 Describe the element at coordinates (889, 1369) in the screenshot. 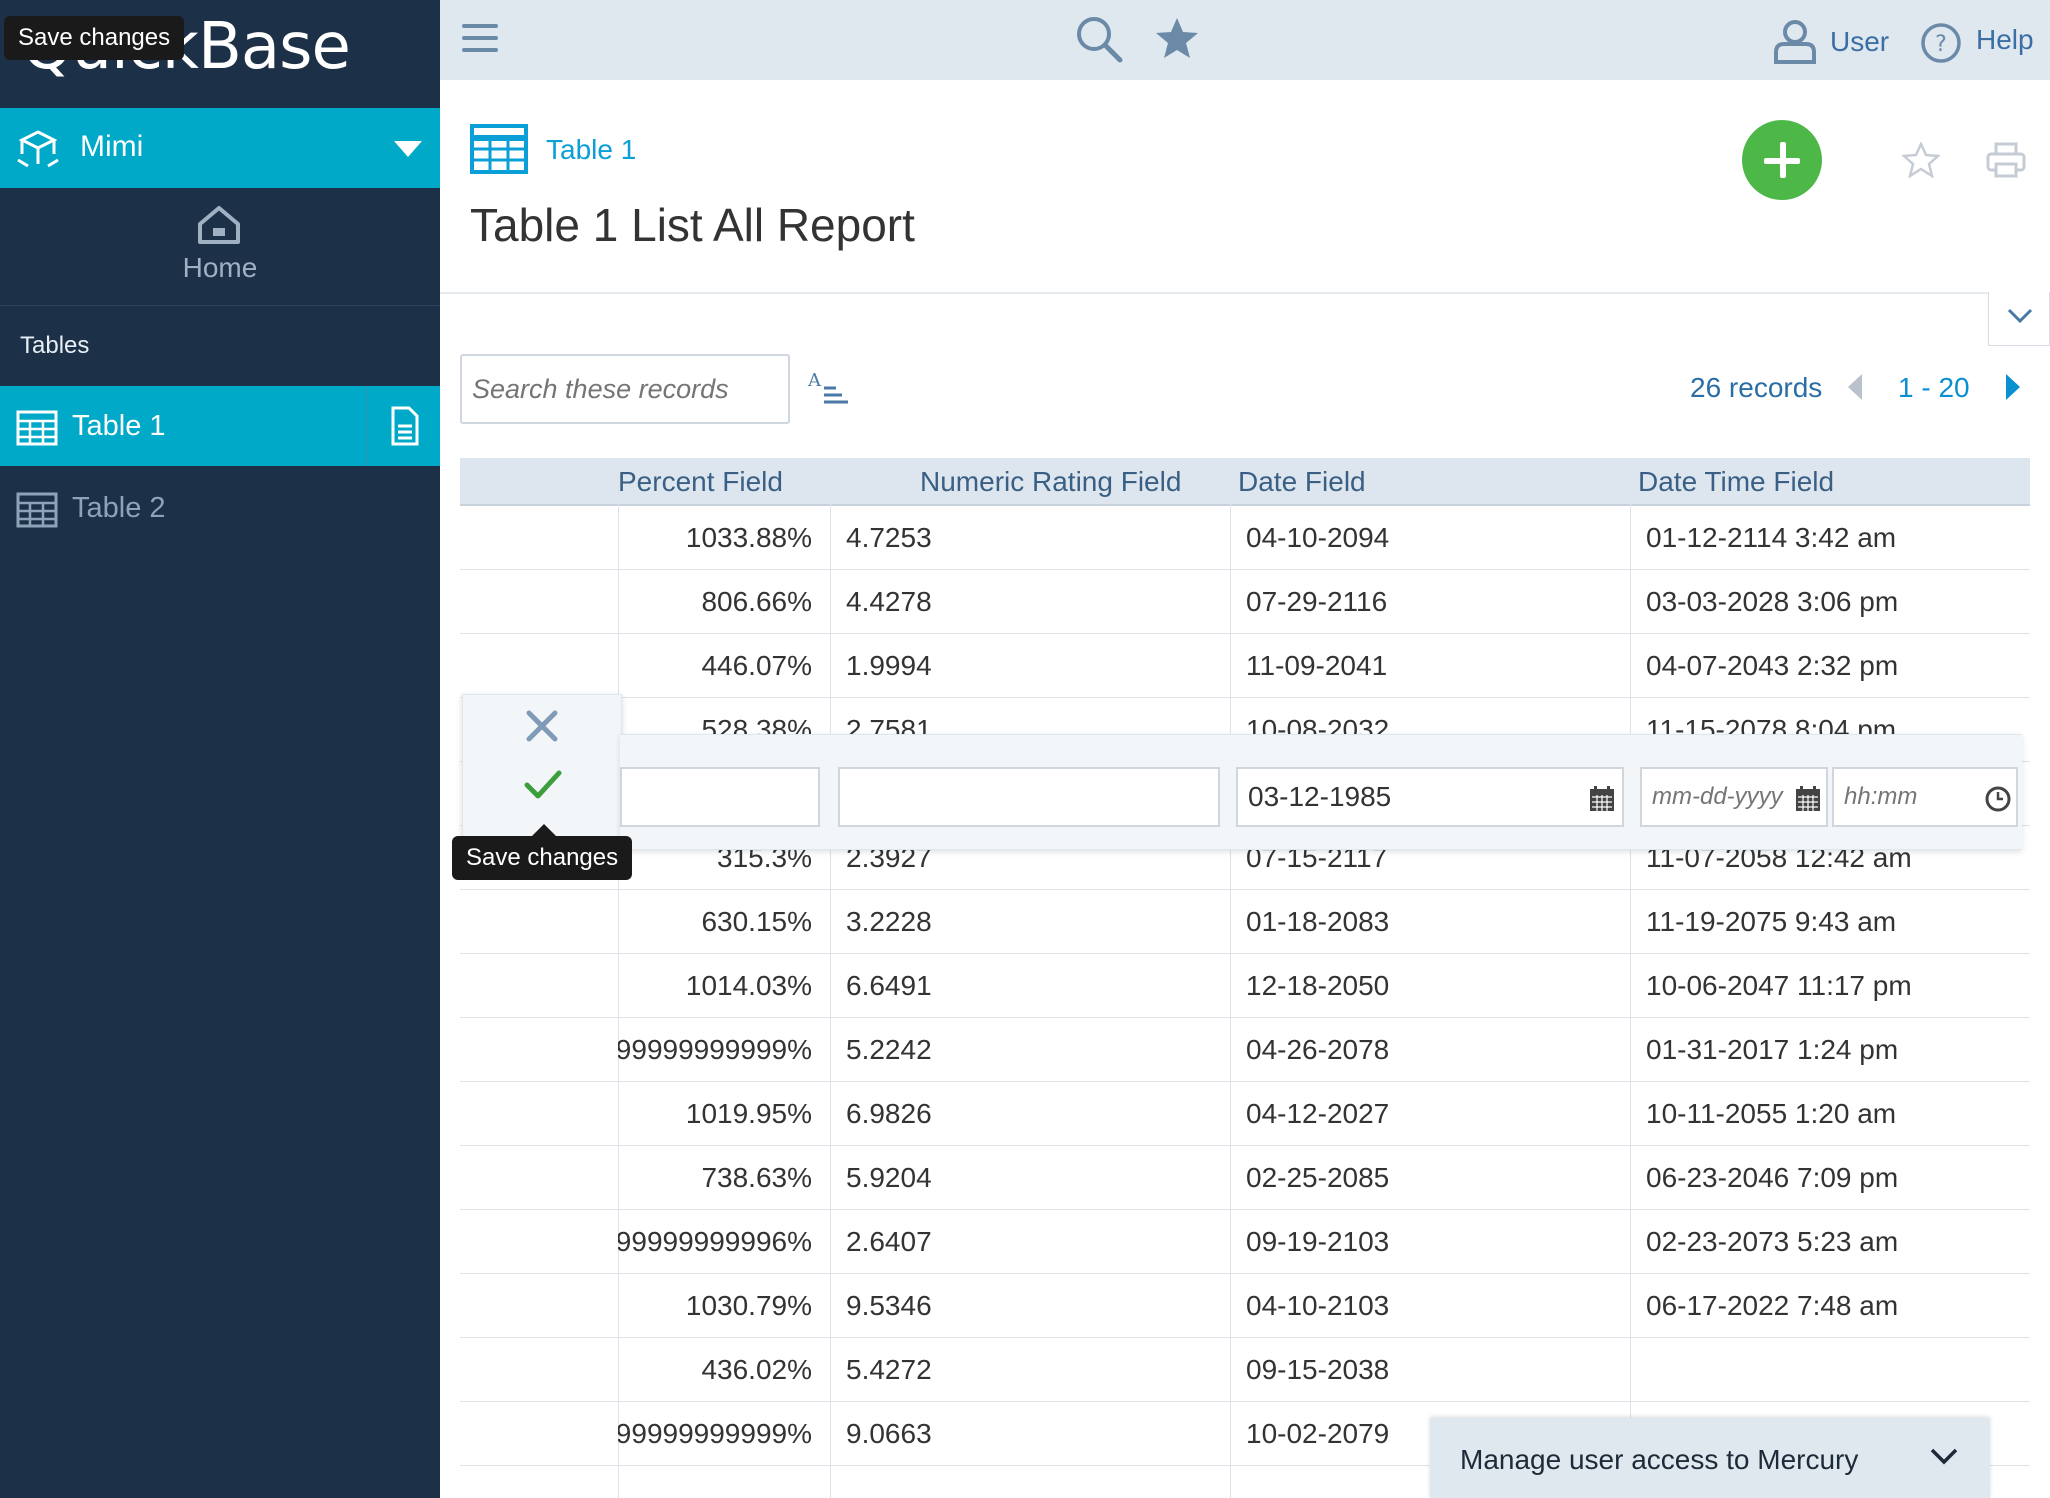

I see `numeric-rating-cell: 5.4272` at that location.